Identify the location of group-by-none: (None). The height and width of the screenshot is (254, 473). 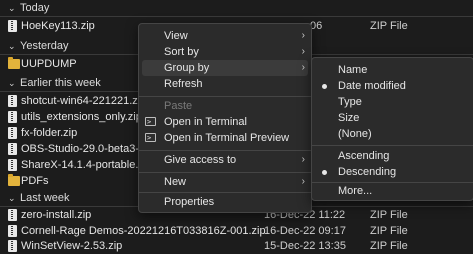
(392, 134).